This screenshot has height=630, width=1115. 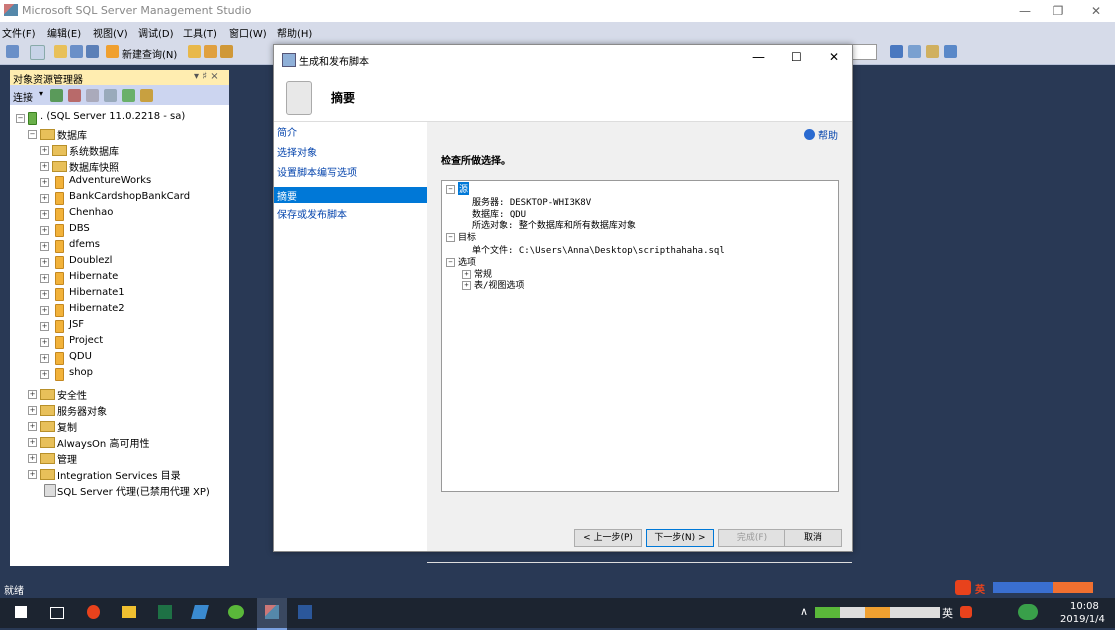 I want to click on tray-sogou-icon, so click(x=966, y=612).